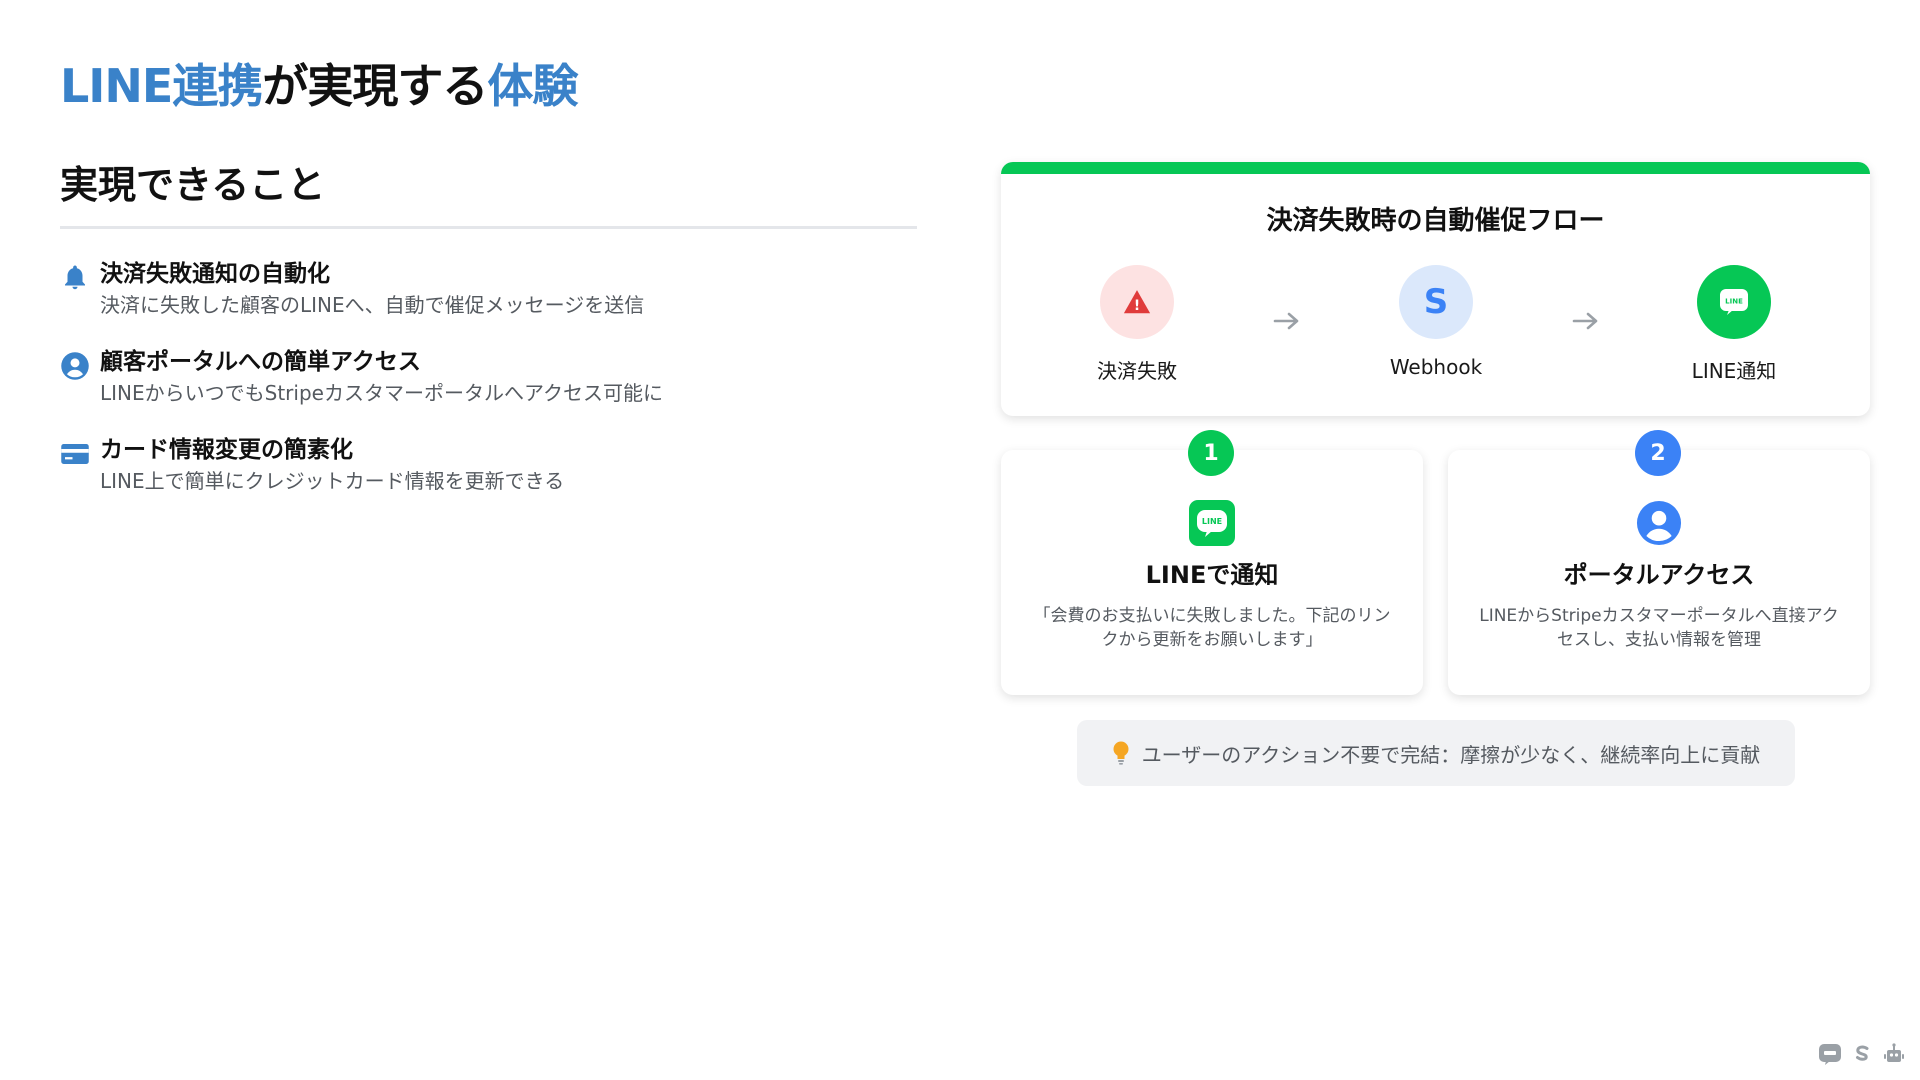 Image resolution: width=1920 pixels, height=1080 pixels. What do you see at coordinates (215, 274) in the screenshot?
I see `feature-title: 決済失敗通知の自動化` at bounding box center [215, 274].